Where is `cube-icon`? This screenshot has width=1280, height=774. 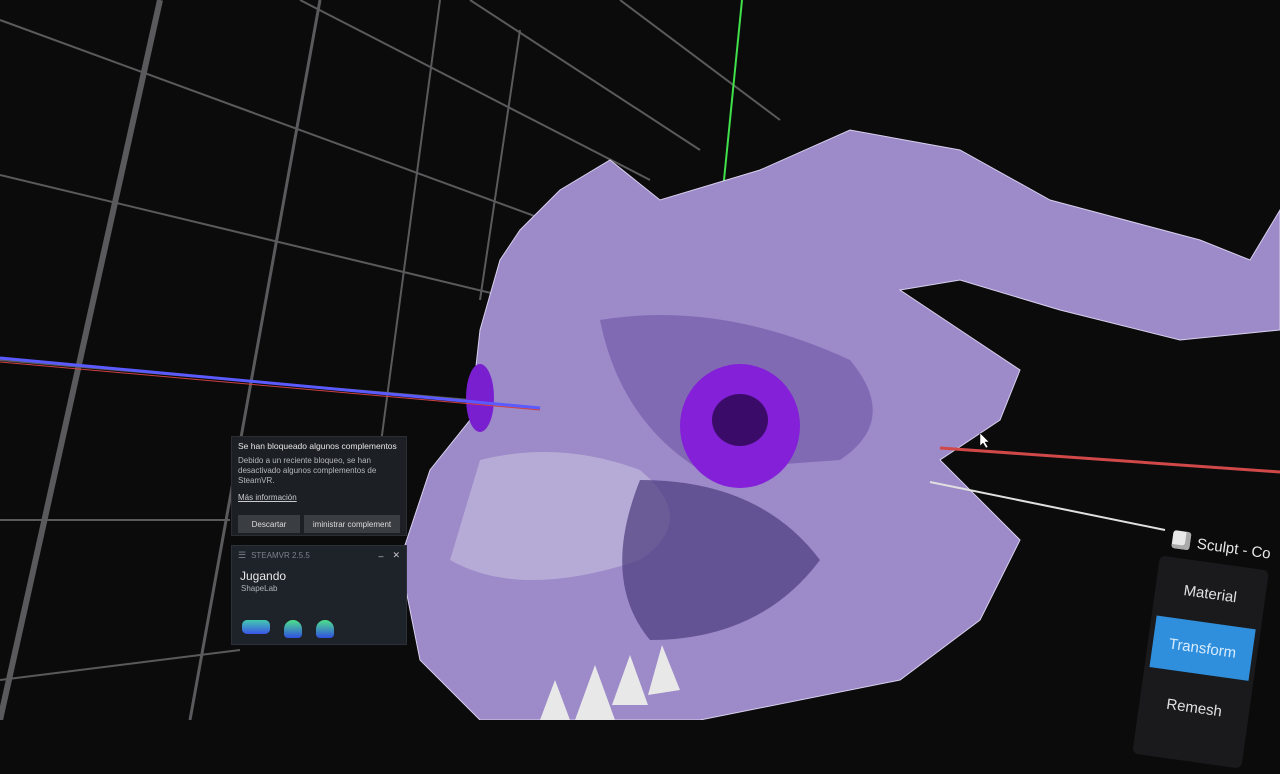
cube-icon is located at coordinates (1181, 540).